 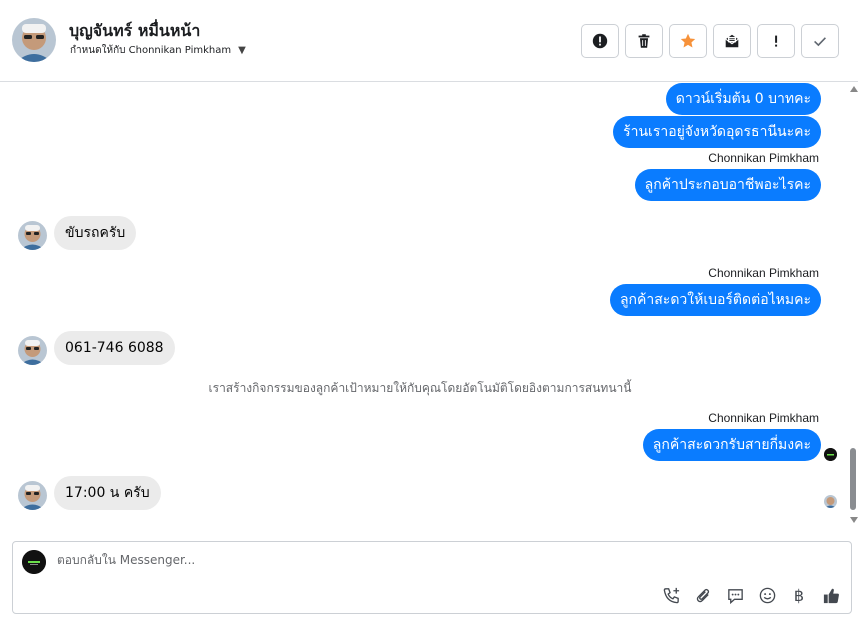 What do you see at coordinates (107, 493) in the screenshot?
I see `incoming-message: 17:00 น ครับ` at bounding box center [107, 493].